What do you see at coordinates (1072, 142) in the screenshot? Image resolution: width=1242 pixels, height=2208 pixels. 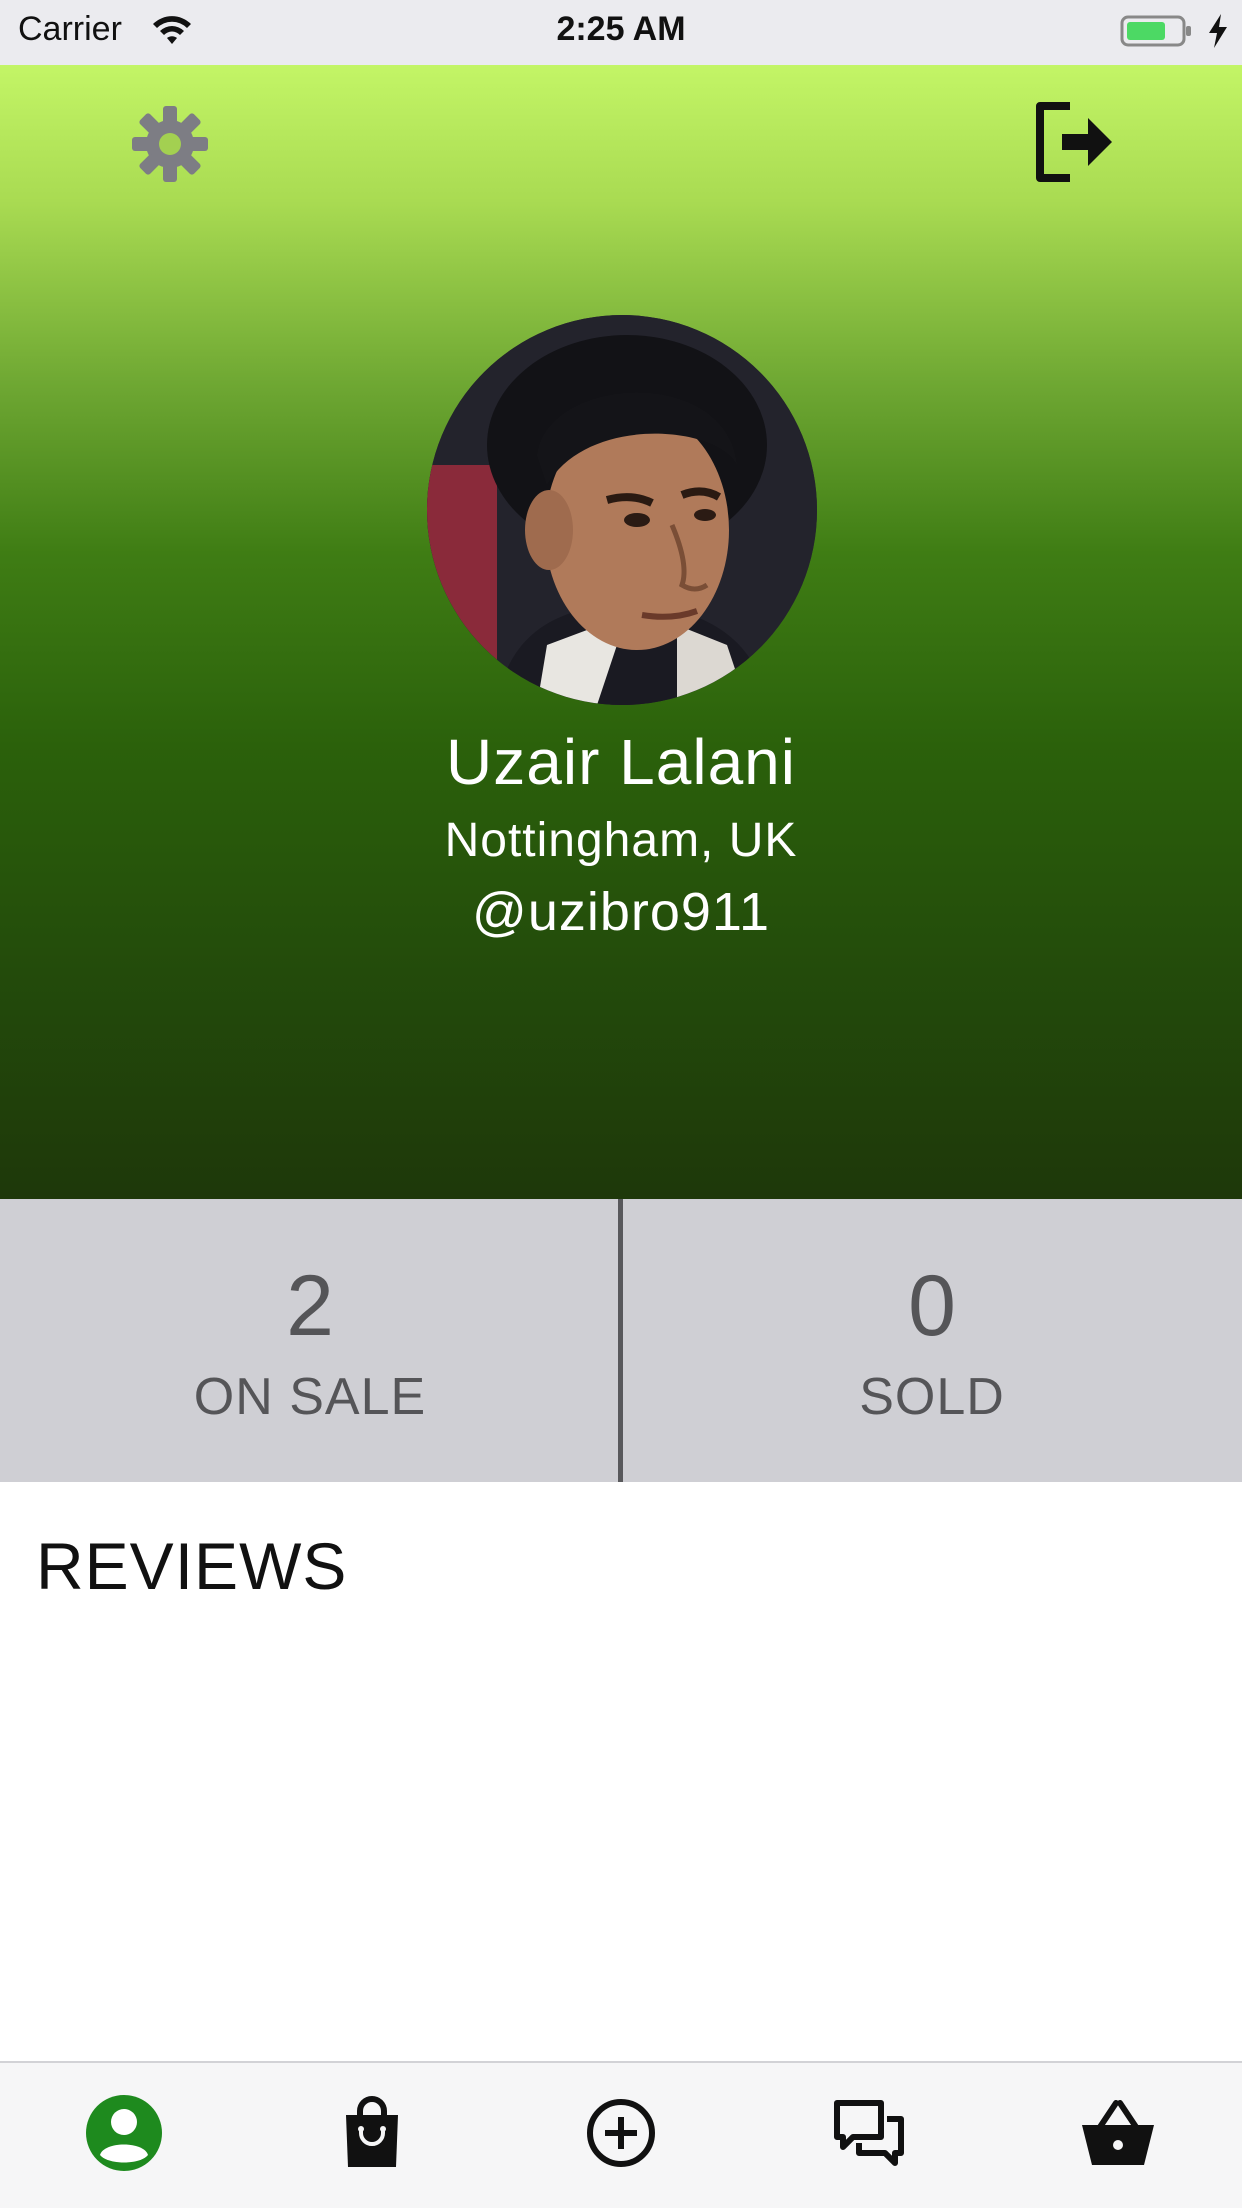 I see `logout-icon` at bounding box center [1072, 142].